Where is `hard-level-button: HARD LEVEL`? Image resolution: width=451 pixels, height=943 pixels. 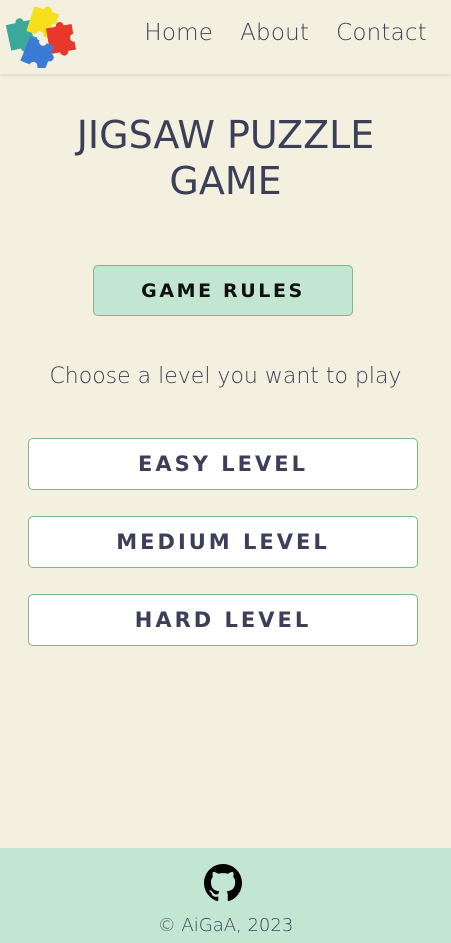 hard-level-button: HARD LEVEL is located at coordinates (223, 620).